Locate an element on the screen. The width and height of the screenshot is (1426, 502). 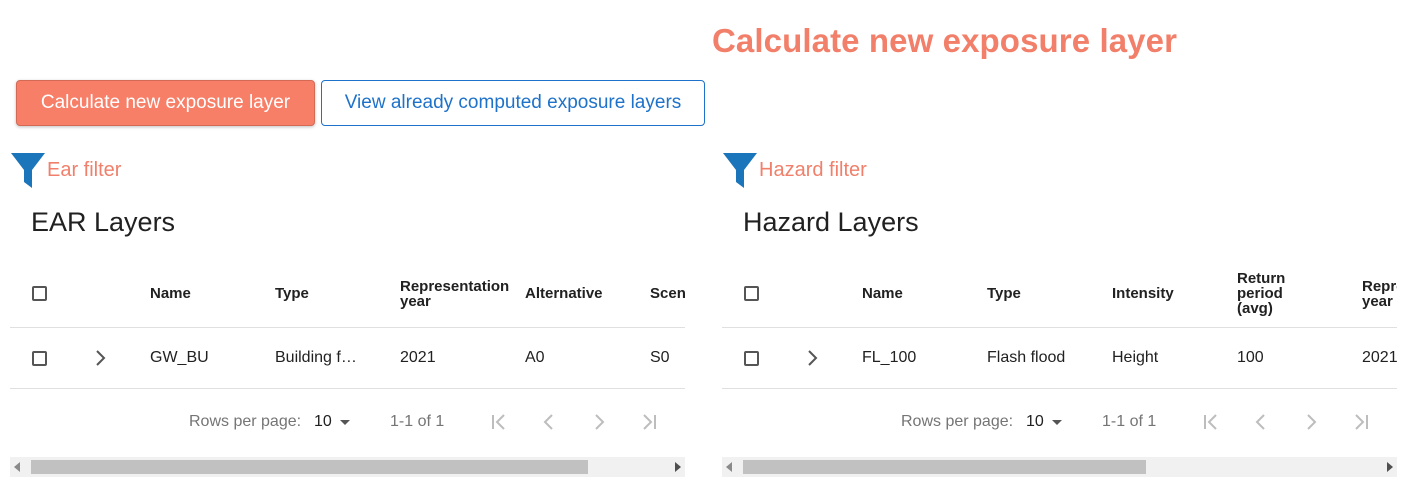
cell-name: GW_BU is located at coordinates (179, 357).